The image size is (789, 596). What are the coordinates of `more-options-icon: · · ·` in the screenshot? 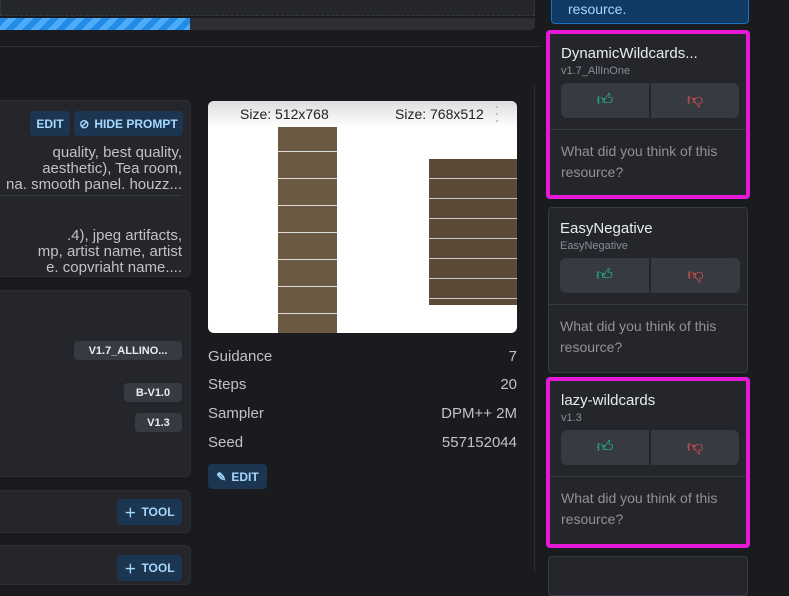 It's located at (498, 115).